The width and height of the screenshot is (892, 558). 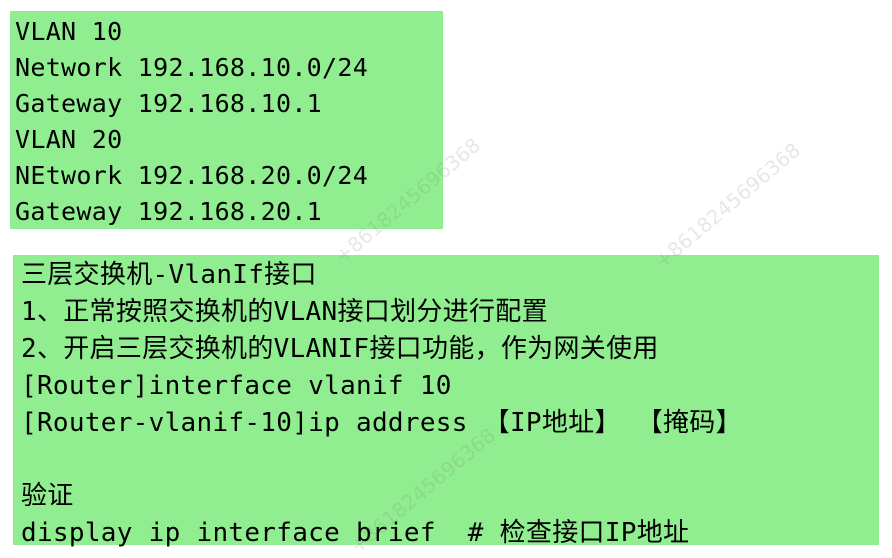 I want to click on interface-command: [Router]interface vlanif 10, so click(x=236, y=386).